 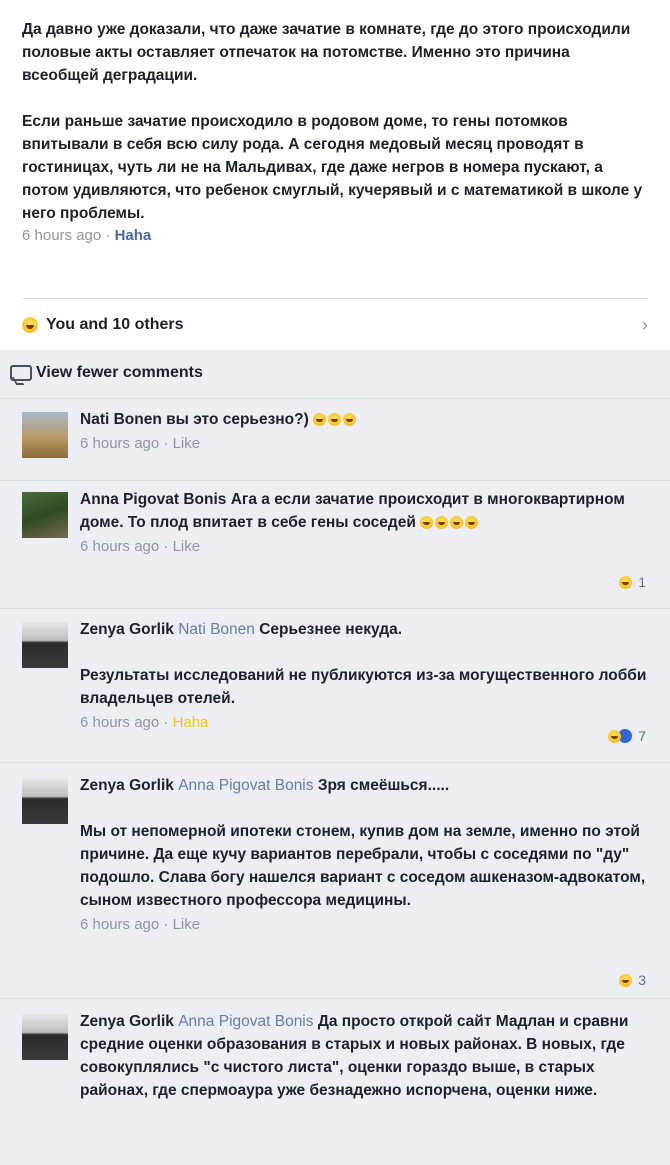 I want to click on comment-reactions: 1, so click(x=632, y=582).